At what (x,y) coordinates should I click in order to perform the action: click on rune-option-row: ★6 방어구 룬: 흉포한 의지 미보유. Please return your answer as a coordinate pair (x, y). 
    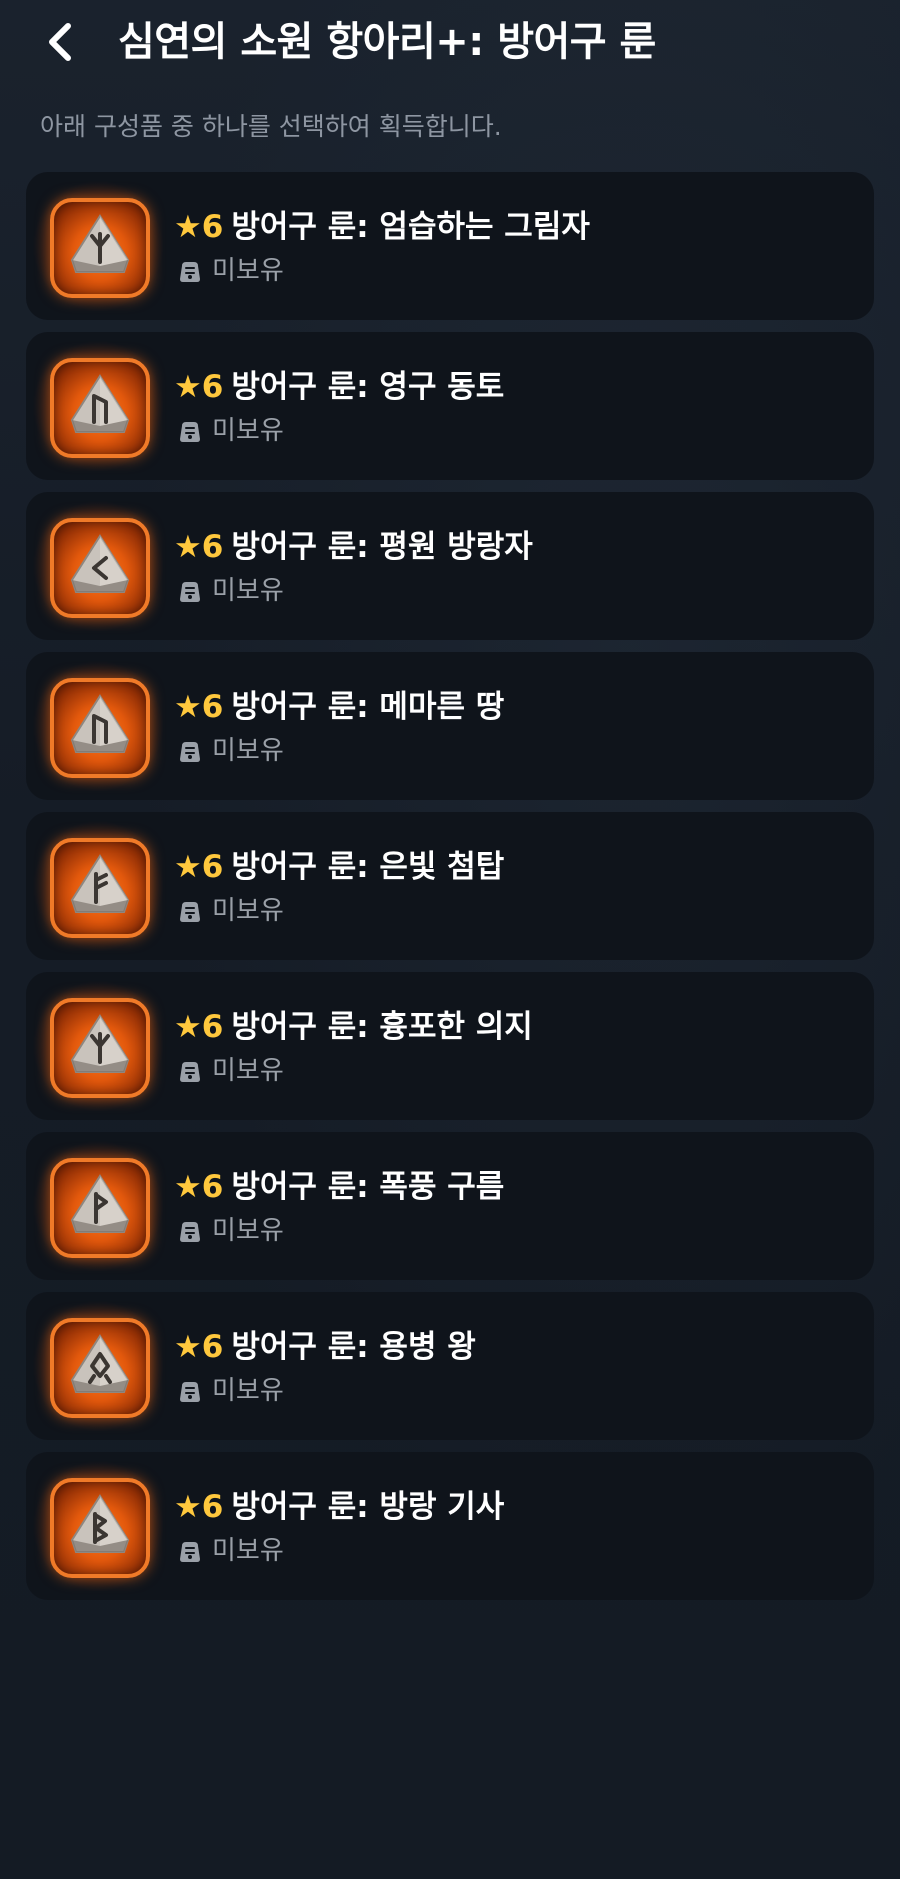
    Looking at the image, I should click on (450, 1046).